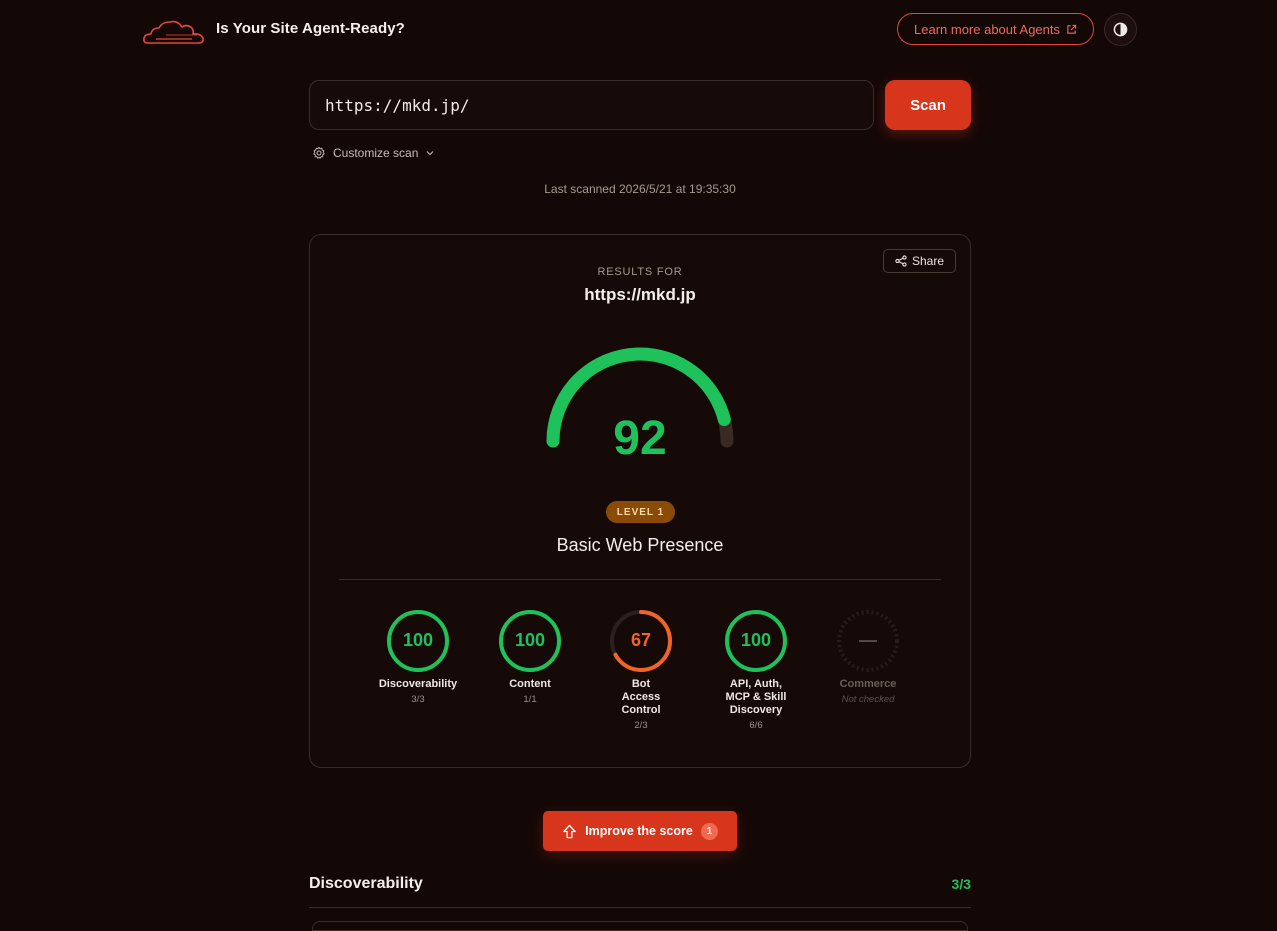 This screenshot has height=931, width=1277. What do you see at coordinates (640, 579) in the screenshot?
I see `results-divider` at bounding box center [640, 579].